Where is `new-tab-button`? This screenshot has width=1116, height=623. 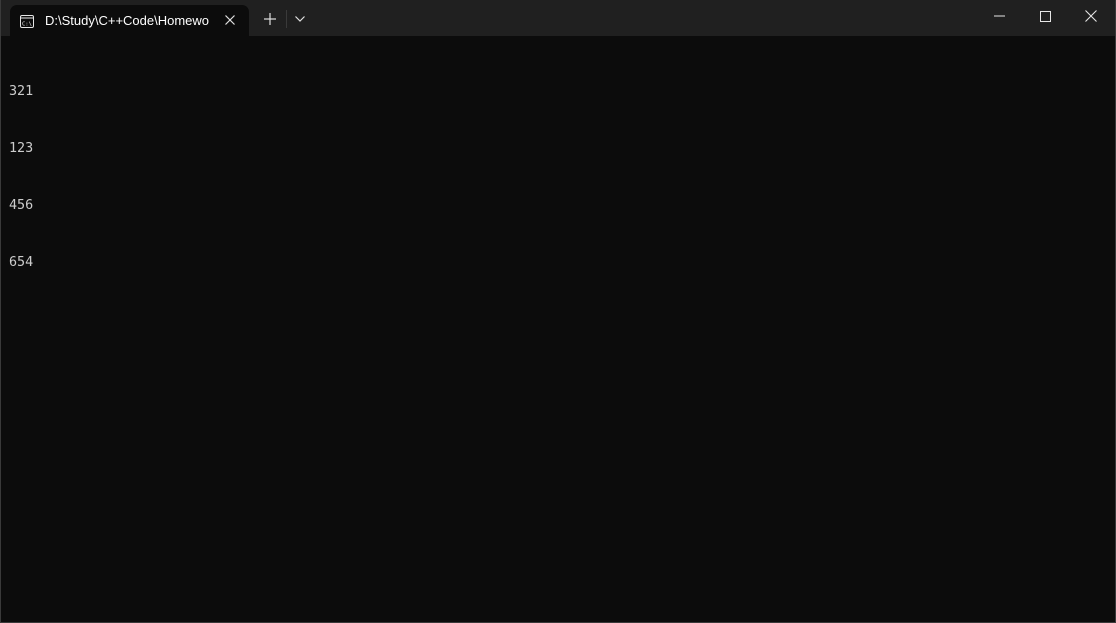
new-tab-button is located at coordinates (270, 19).